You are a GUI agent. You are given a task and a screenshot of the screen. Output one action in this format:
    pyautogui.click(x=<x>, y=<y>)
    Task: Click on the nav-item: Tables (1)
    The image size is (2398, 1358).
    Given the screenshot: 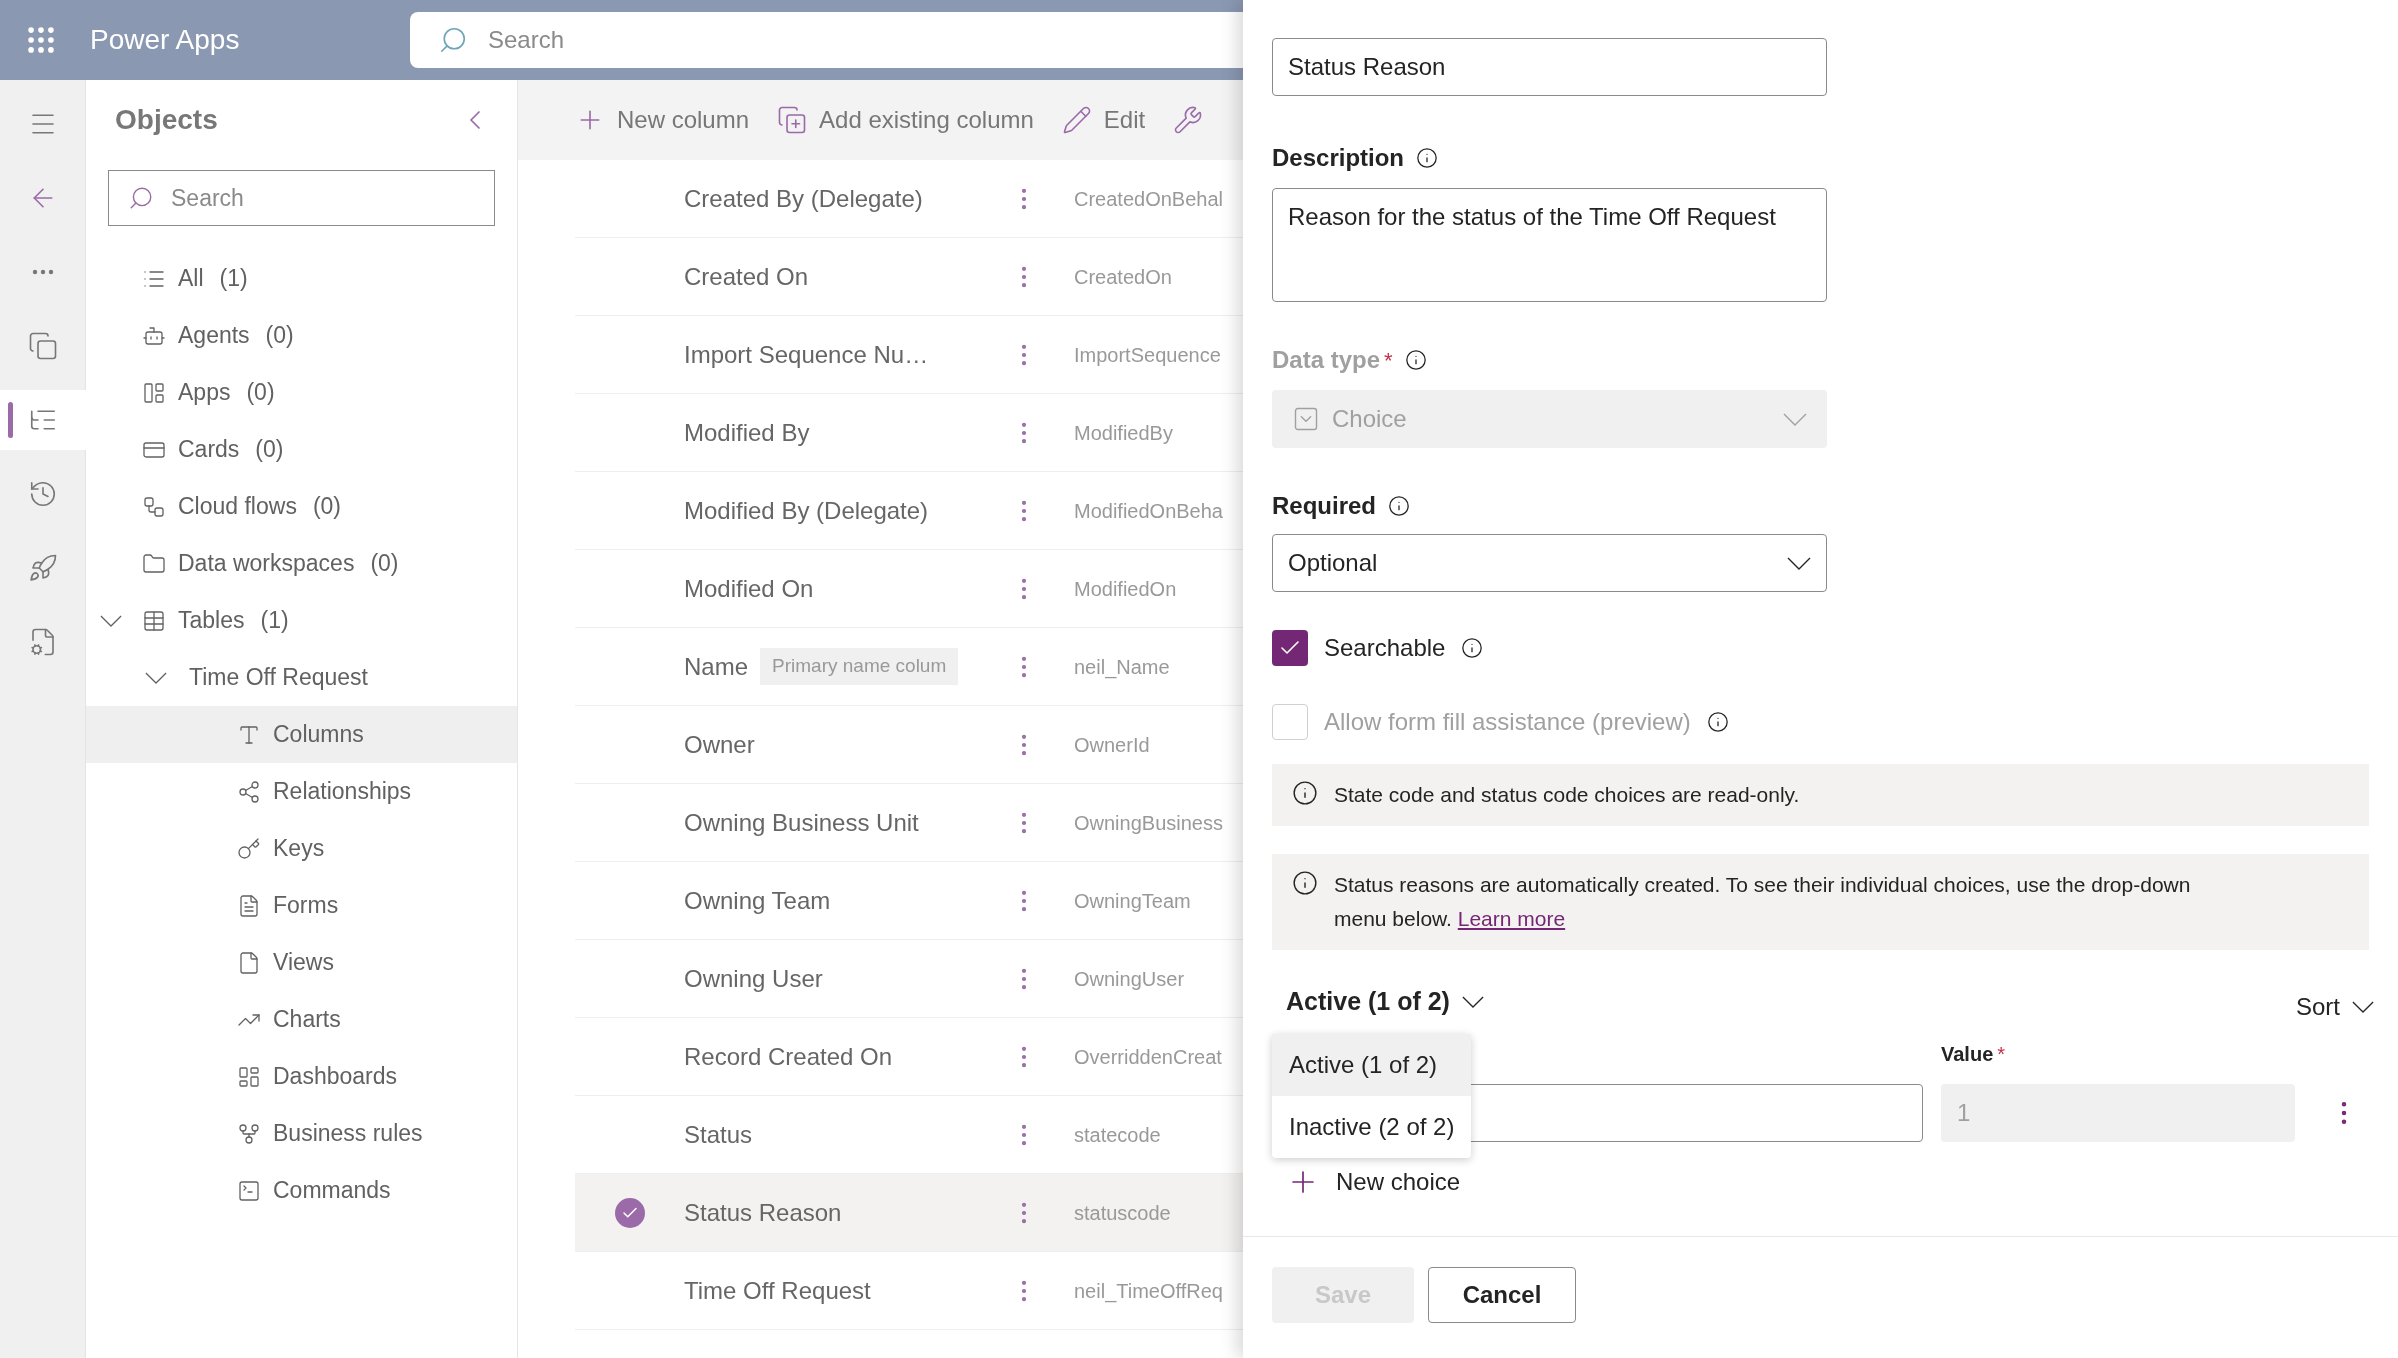 What is the action you would take?
    pyautogui.click(x=301, y=620)
    